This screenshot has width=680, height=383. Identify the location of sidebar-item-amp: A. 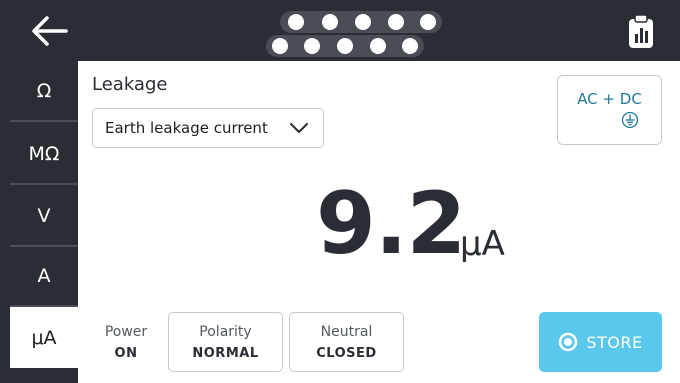
(44, 276).